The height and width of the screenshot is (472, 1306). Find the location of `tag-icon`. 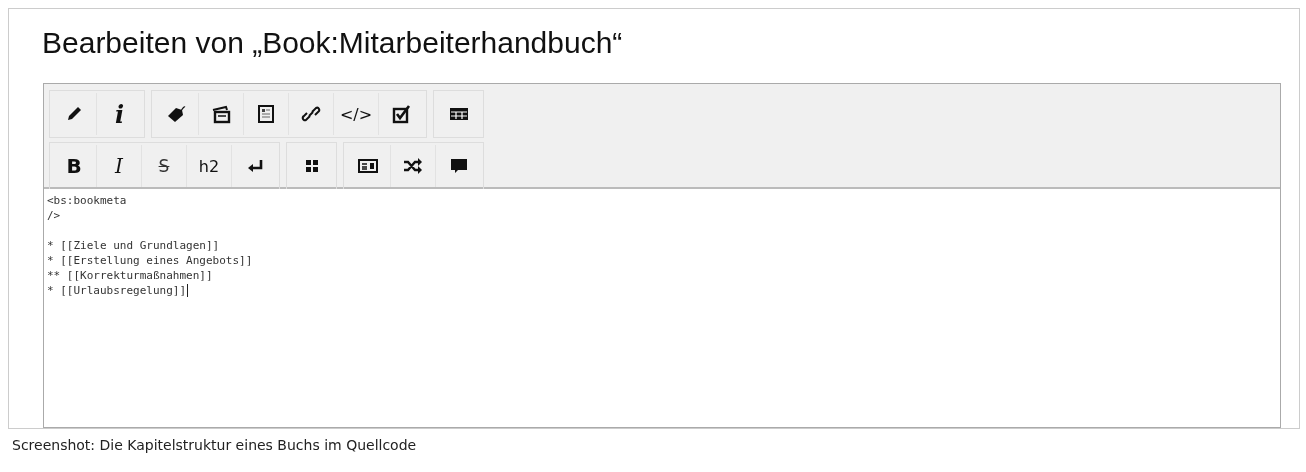

tag-icon is located at coordinates (176, 114).